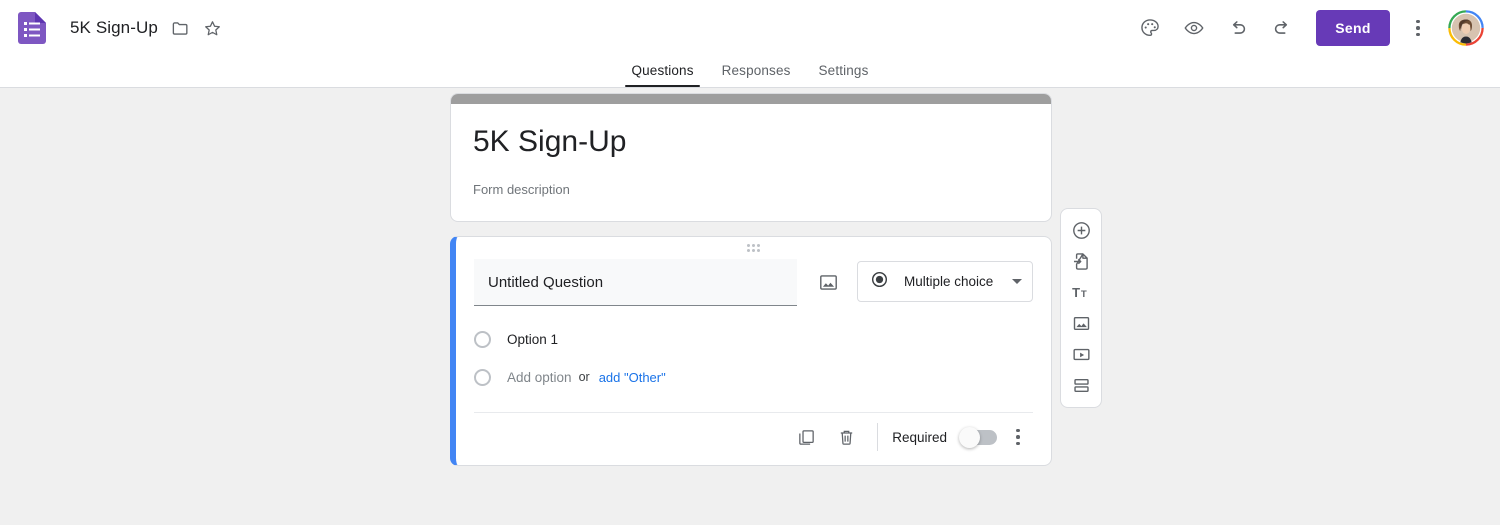  What do you see at coordinates (662, 75) in the screenshot?
I see `tab-questions: Questions` at bounding box center [662, 75].